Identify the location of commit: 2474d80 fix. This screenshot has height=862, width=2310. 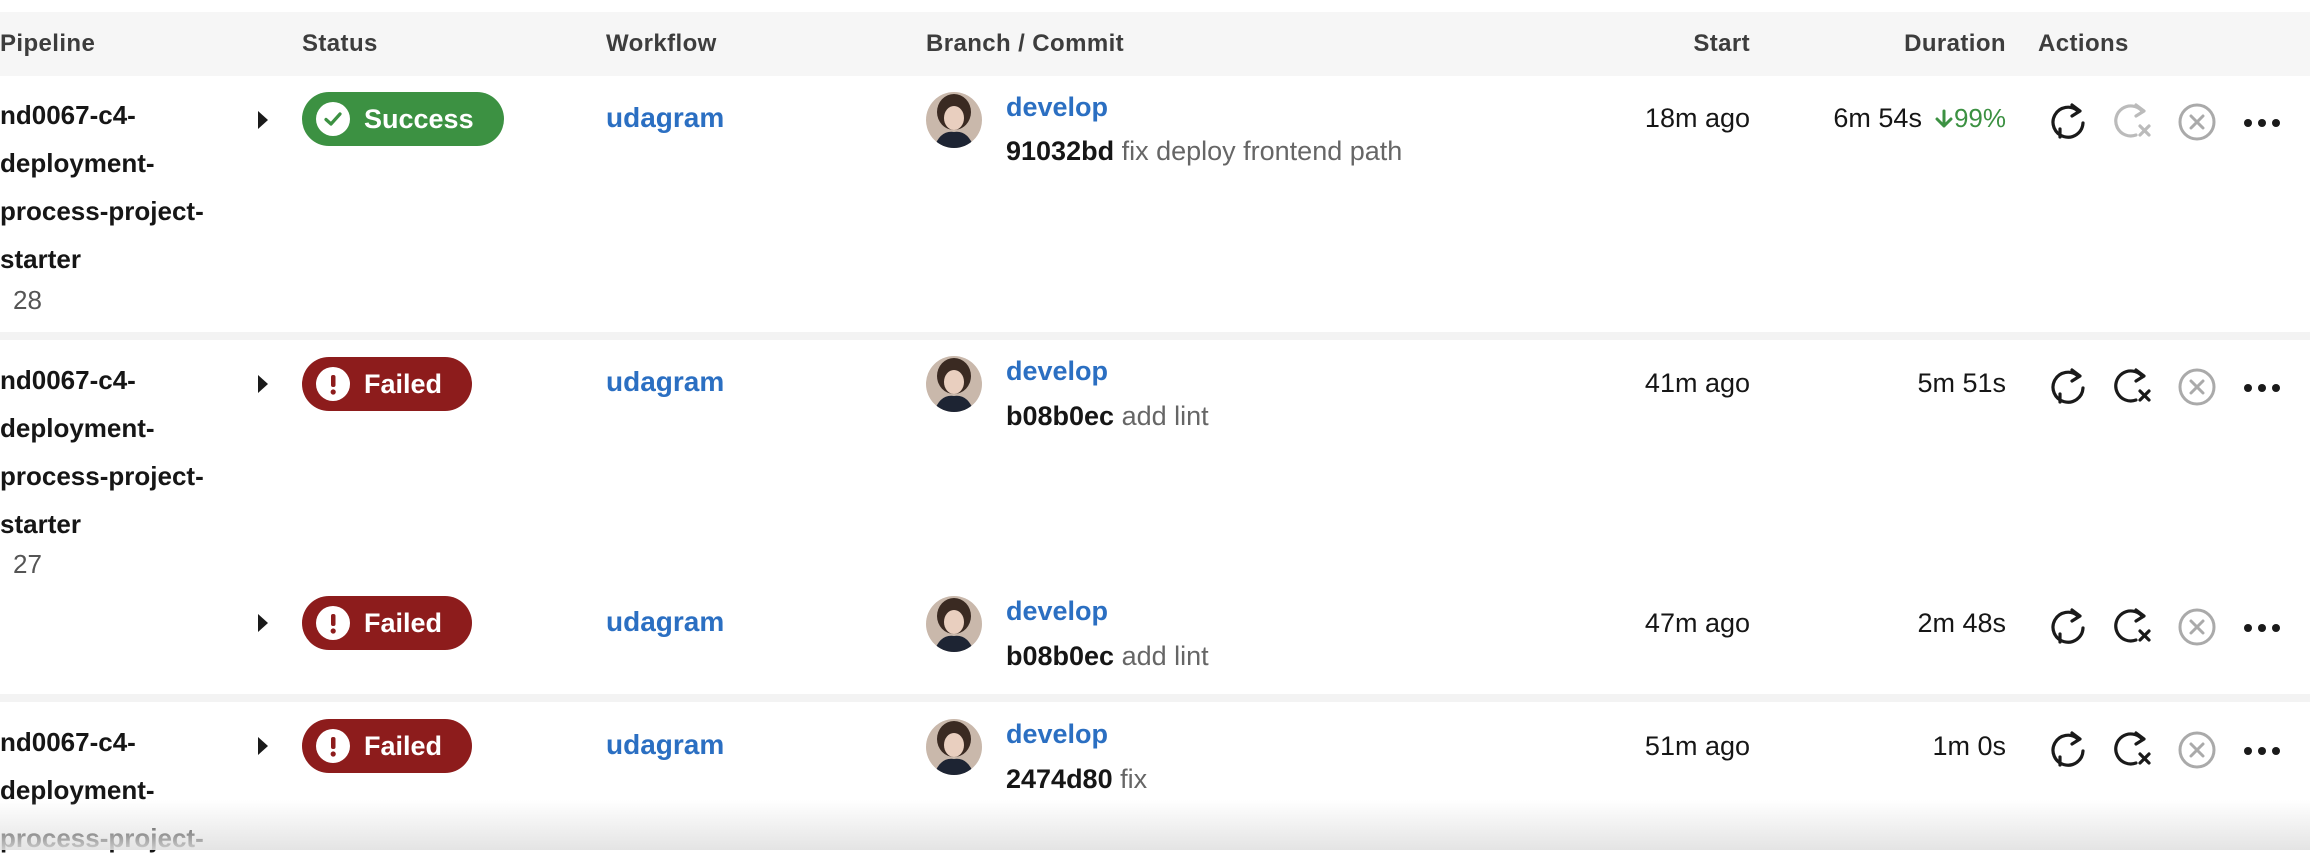
(1076, 779).